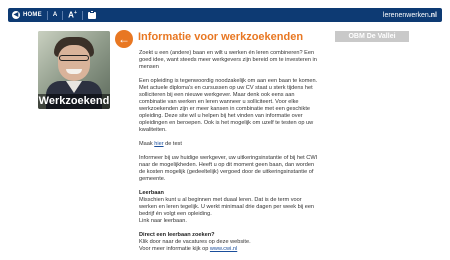 The image size is (450, 260). What do you see at coordinates (16, 15) in the screenshot?
I see `home-arrow-icon: ◀` at bounding box center [16, 15].